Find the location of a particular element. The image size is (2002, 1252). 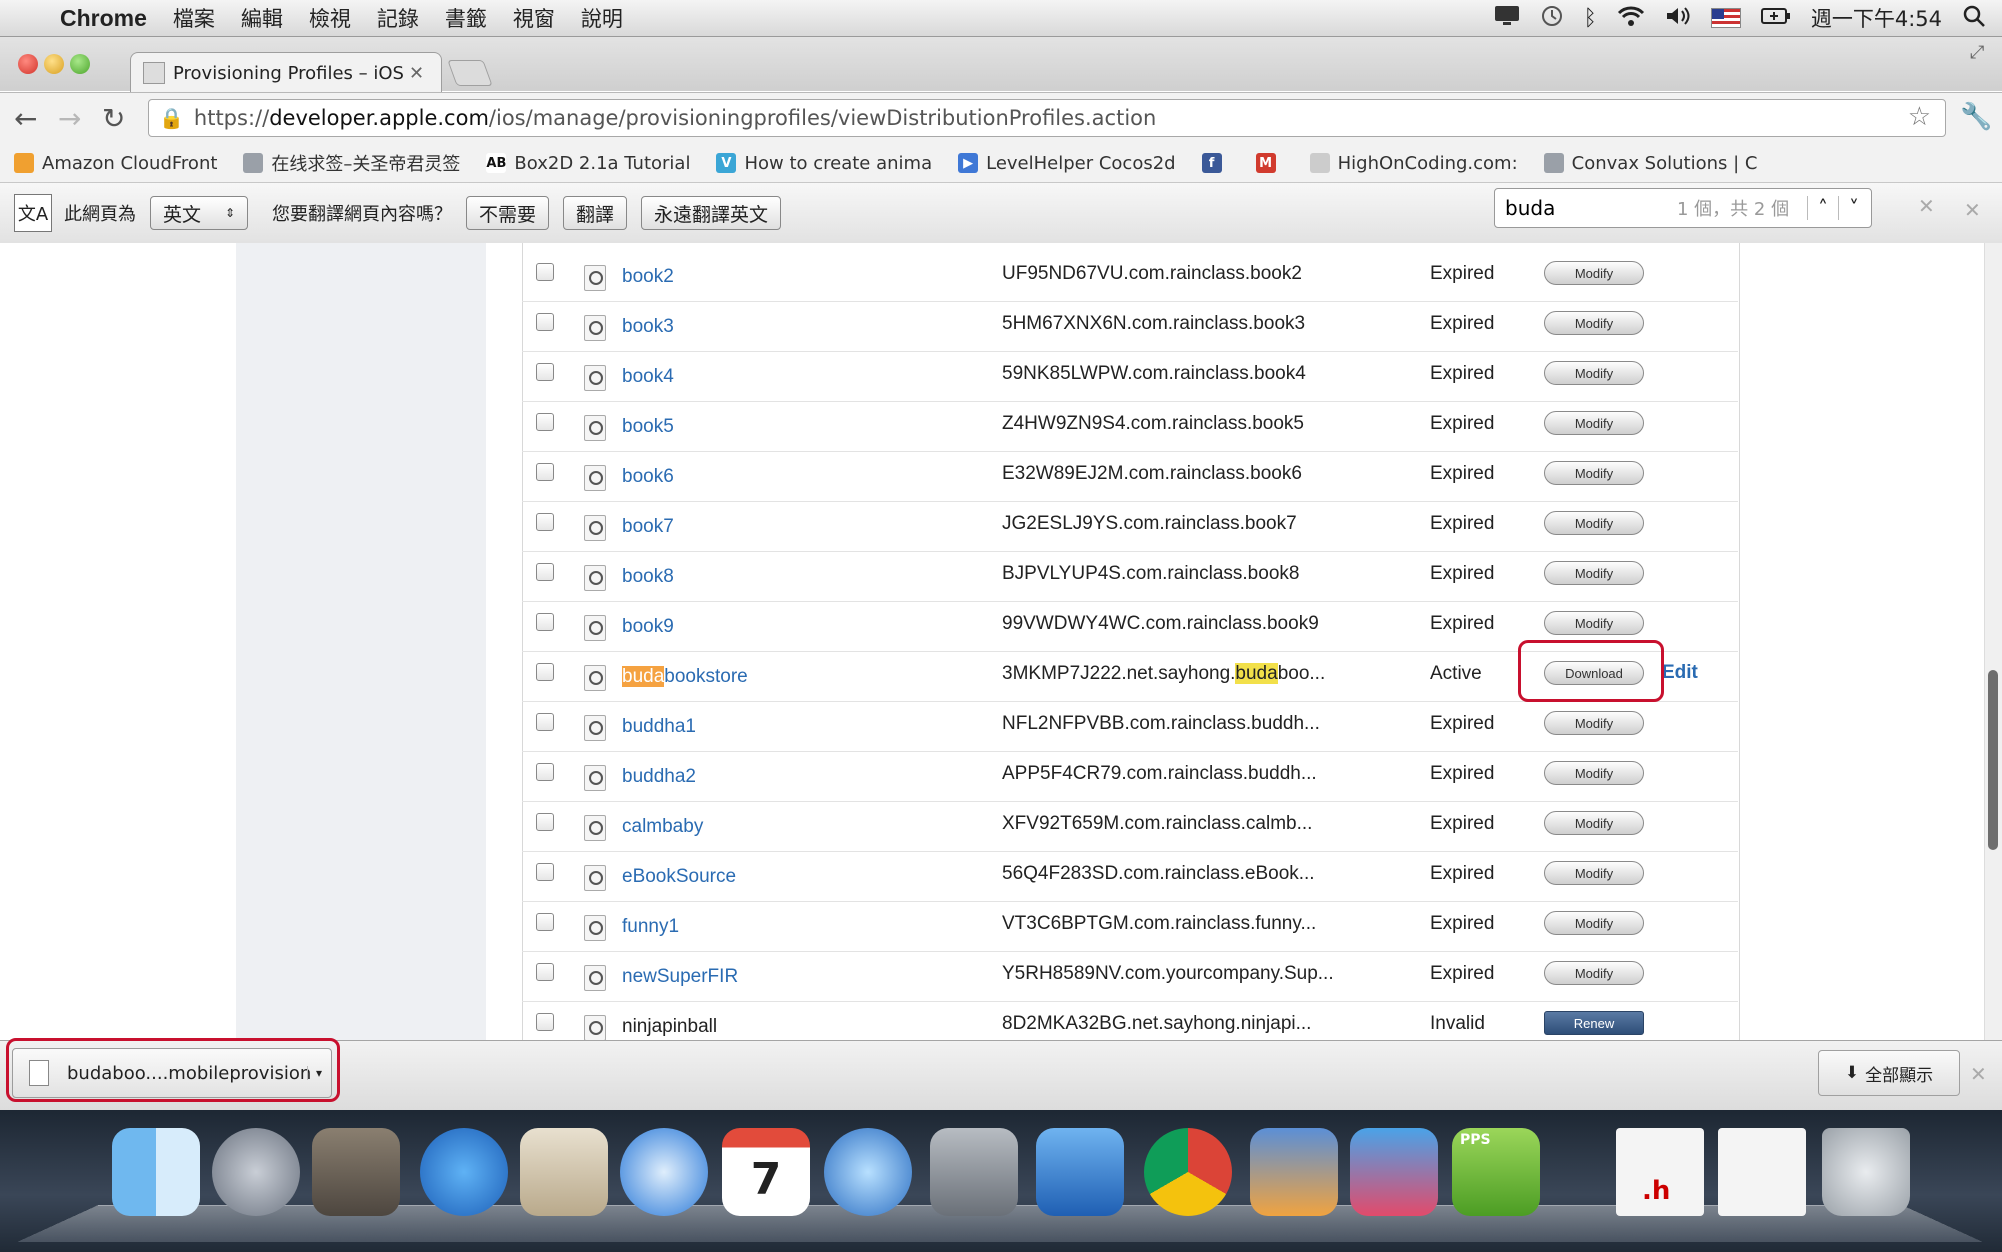

minimize-window-button is located at coordinates (54, 64).